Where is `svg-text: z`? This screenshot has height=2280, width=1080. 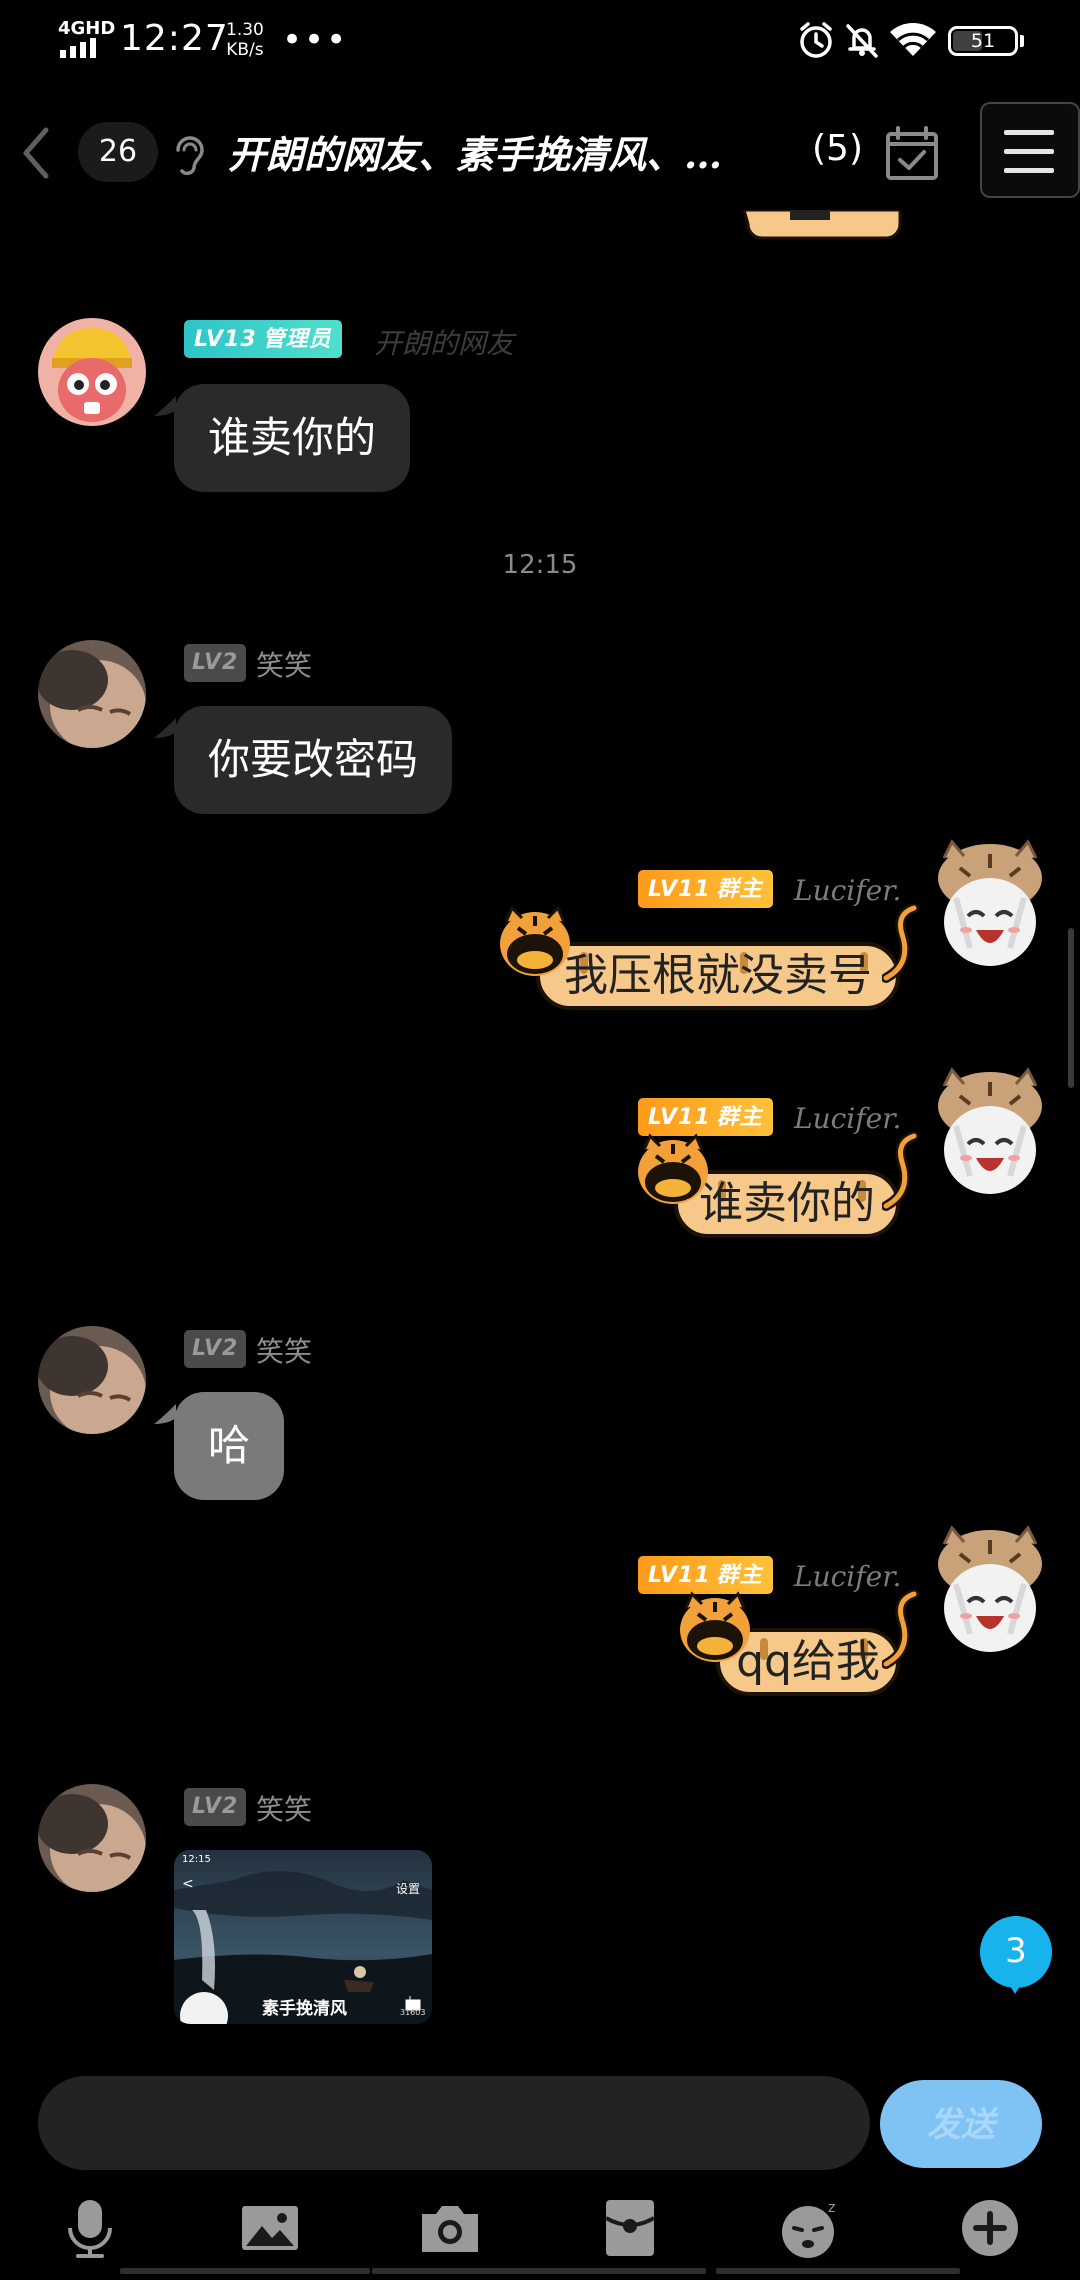
svg-text: z is located at coordinates (831, 2208).